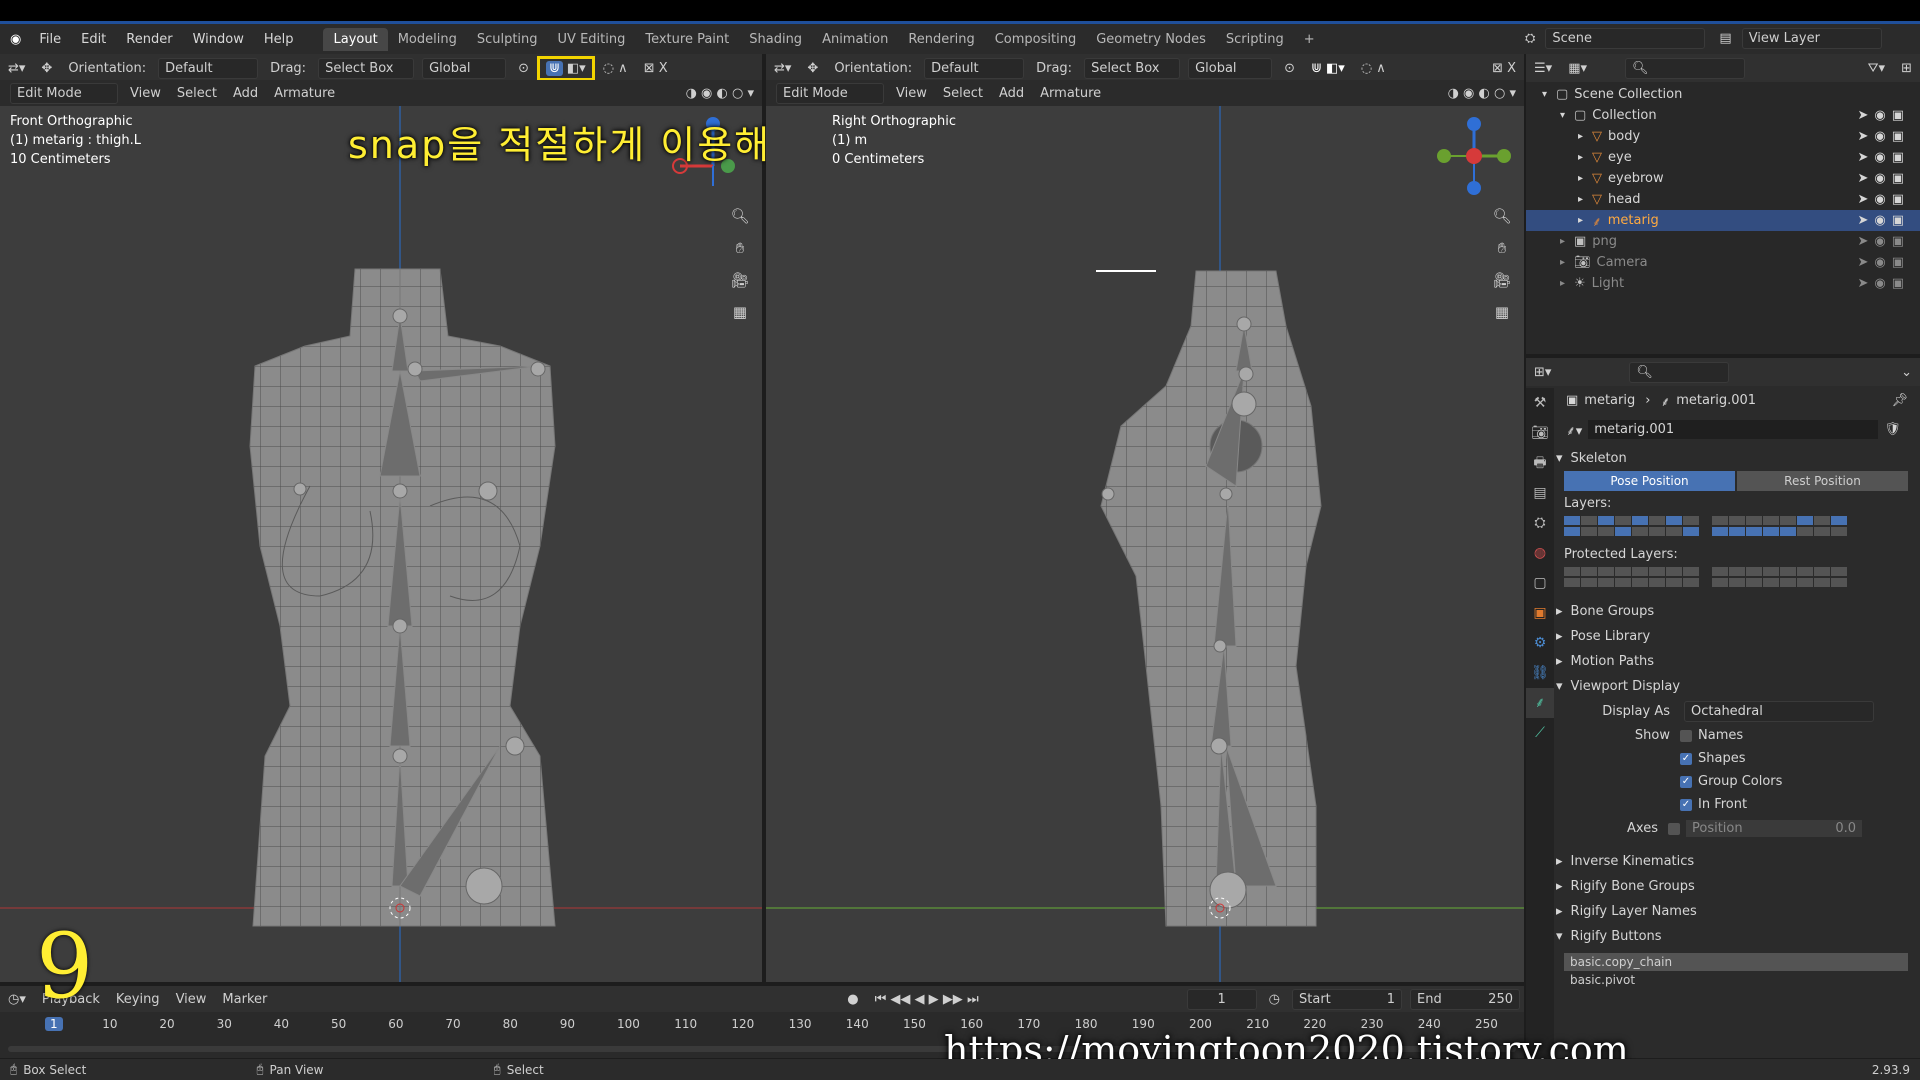 Image resolution: width=1920 pixels, height=1080 pixels. What do you see at coordinates (1151, 39) in the screenshot?
I see `tab-geometry-nodes: Geometry Nodes` at bounding box center [1151, 39].